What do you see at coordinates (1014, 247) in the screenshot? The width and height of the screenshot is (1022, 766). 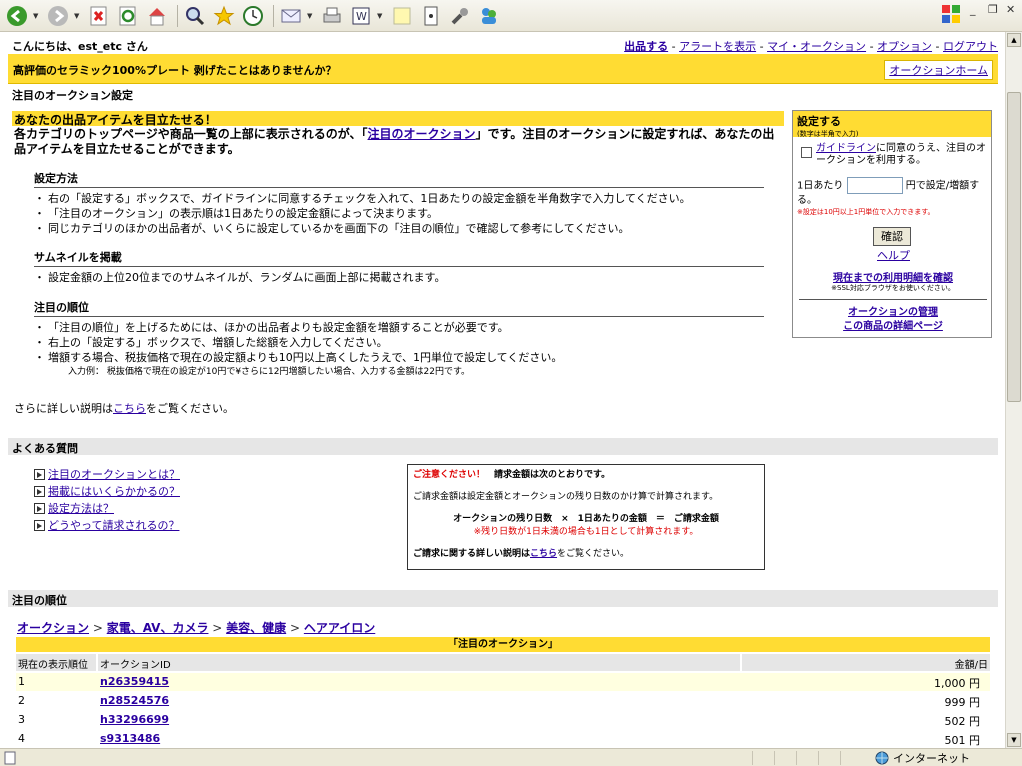 I see `scroll-thumb` at bounding box center [1014, 247].